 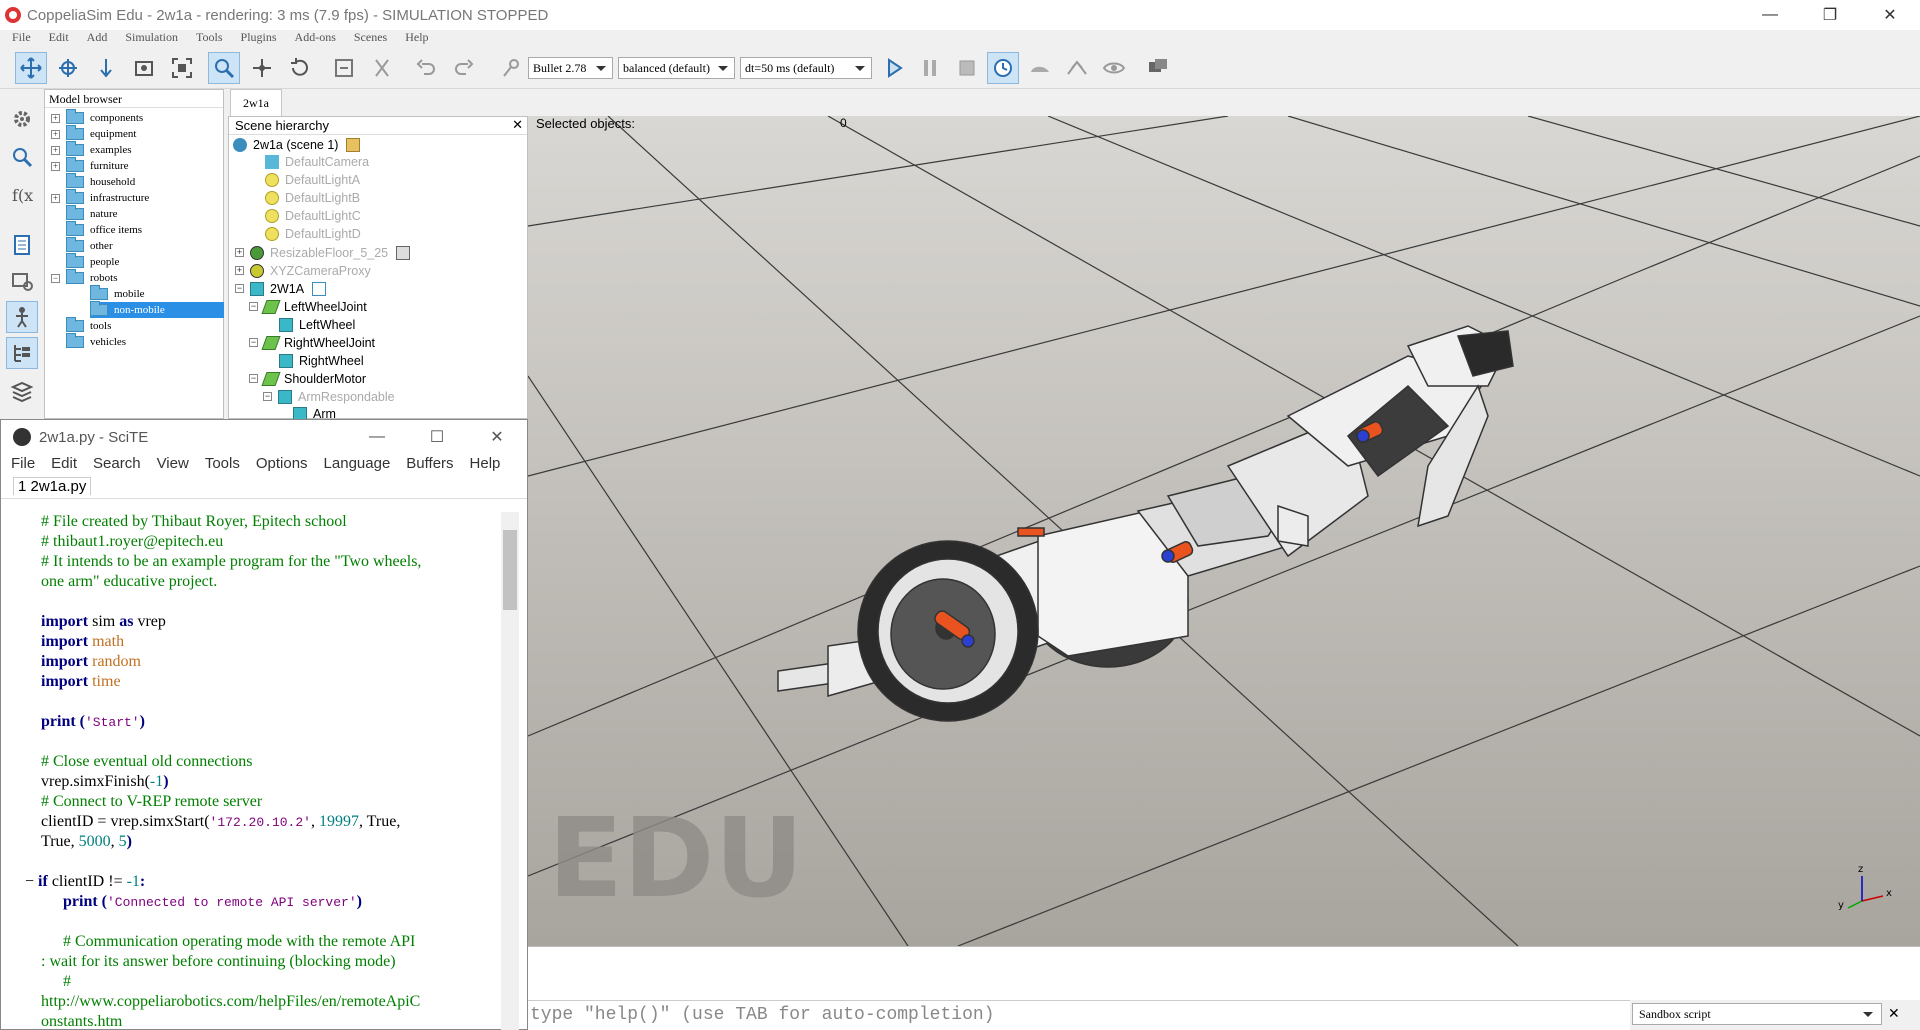 I want to click on console-close-icon: ✕, so click(x=1894, y=1013).